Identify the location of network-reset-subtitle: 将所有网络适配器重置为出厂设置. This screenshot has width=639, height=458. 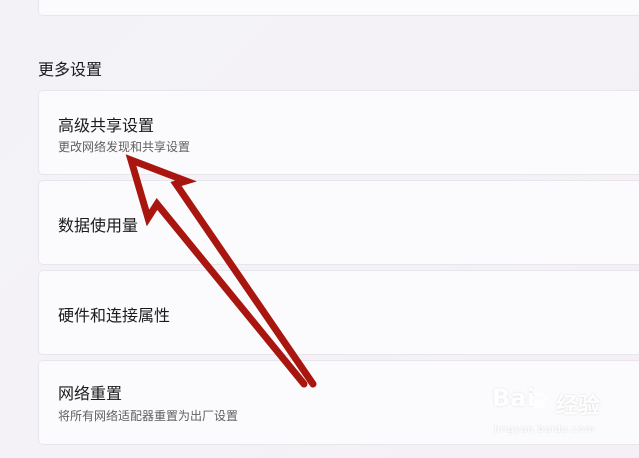
(148, 416).